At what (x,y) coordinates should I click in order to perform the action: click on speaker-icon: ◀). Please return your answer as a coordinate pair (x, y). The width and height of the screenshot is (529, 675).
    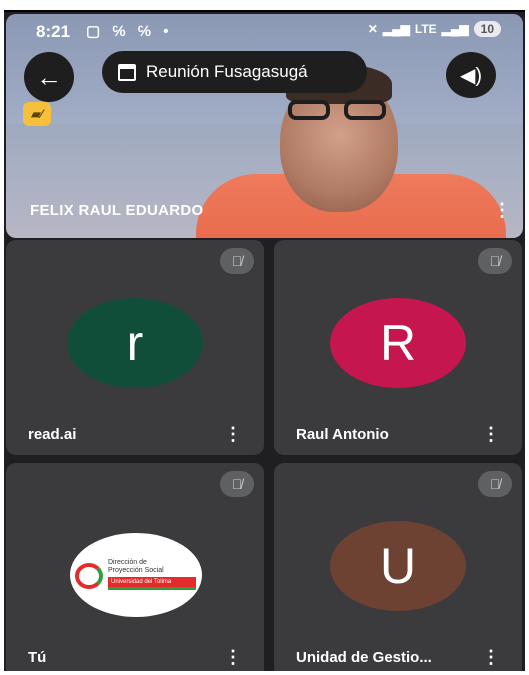
    Looking at the image, I should click on (471, 75).